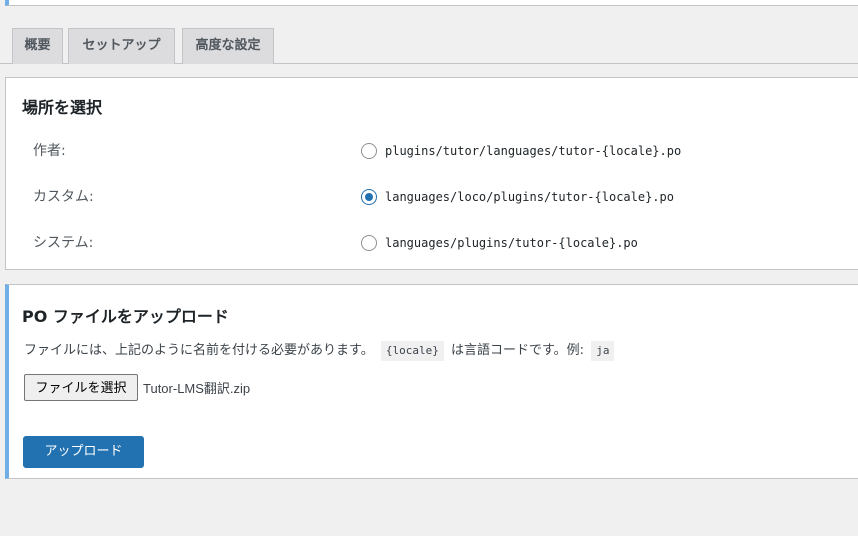 This screenshot has height=536, width=858. What do you see at coordinates (369, 243) in the screenshot?
I see `system-radio` at bounding box center [369, 243].